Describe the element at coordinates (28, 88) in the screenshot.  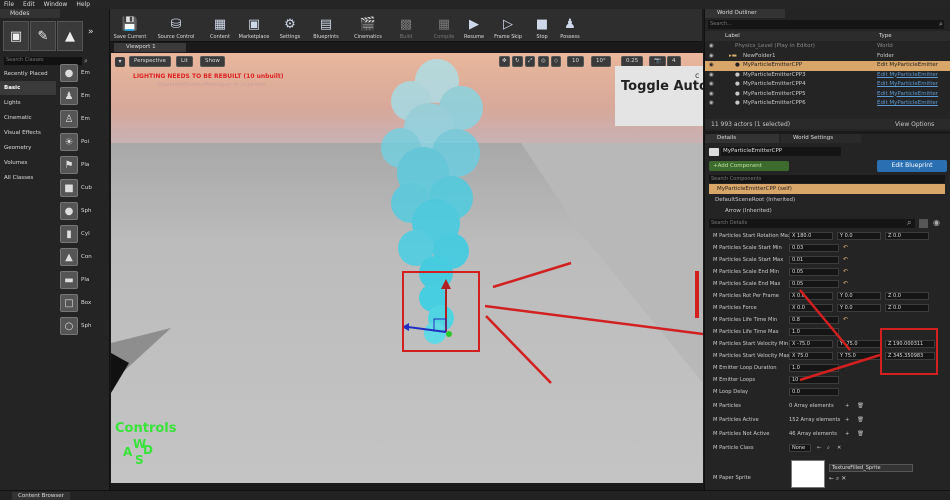
I see `category-basic: Basic` at that location.